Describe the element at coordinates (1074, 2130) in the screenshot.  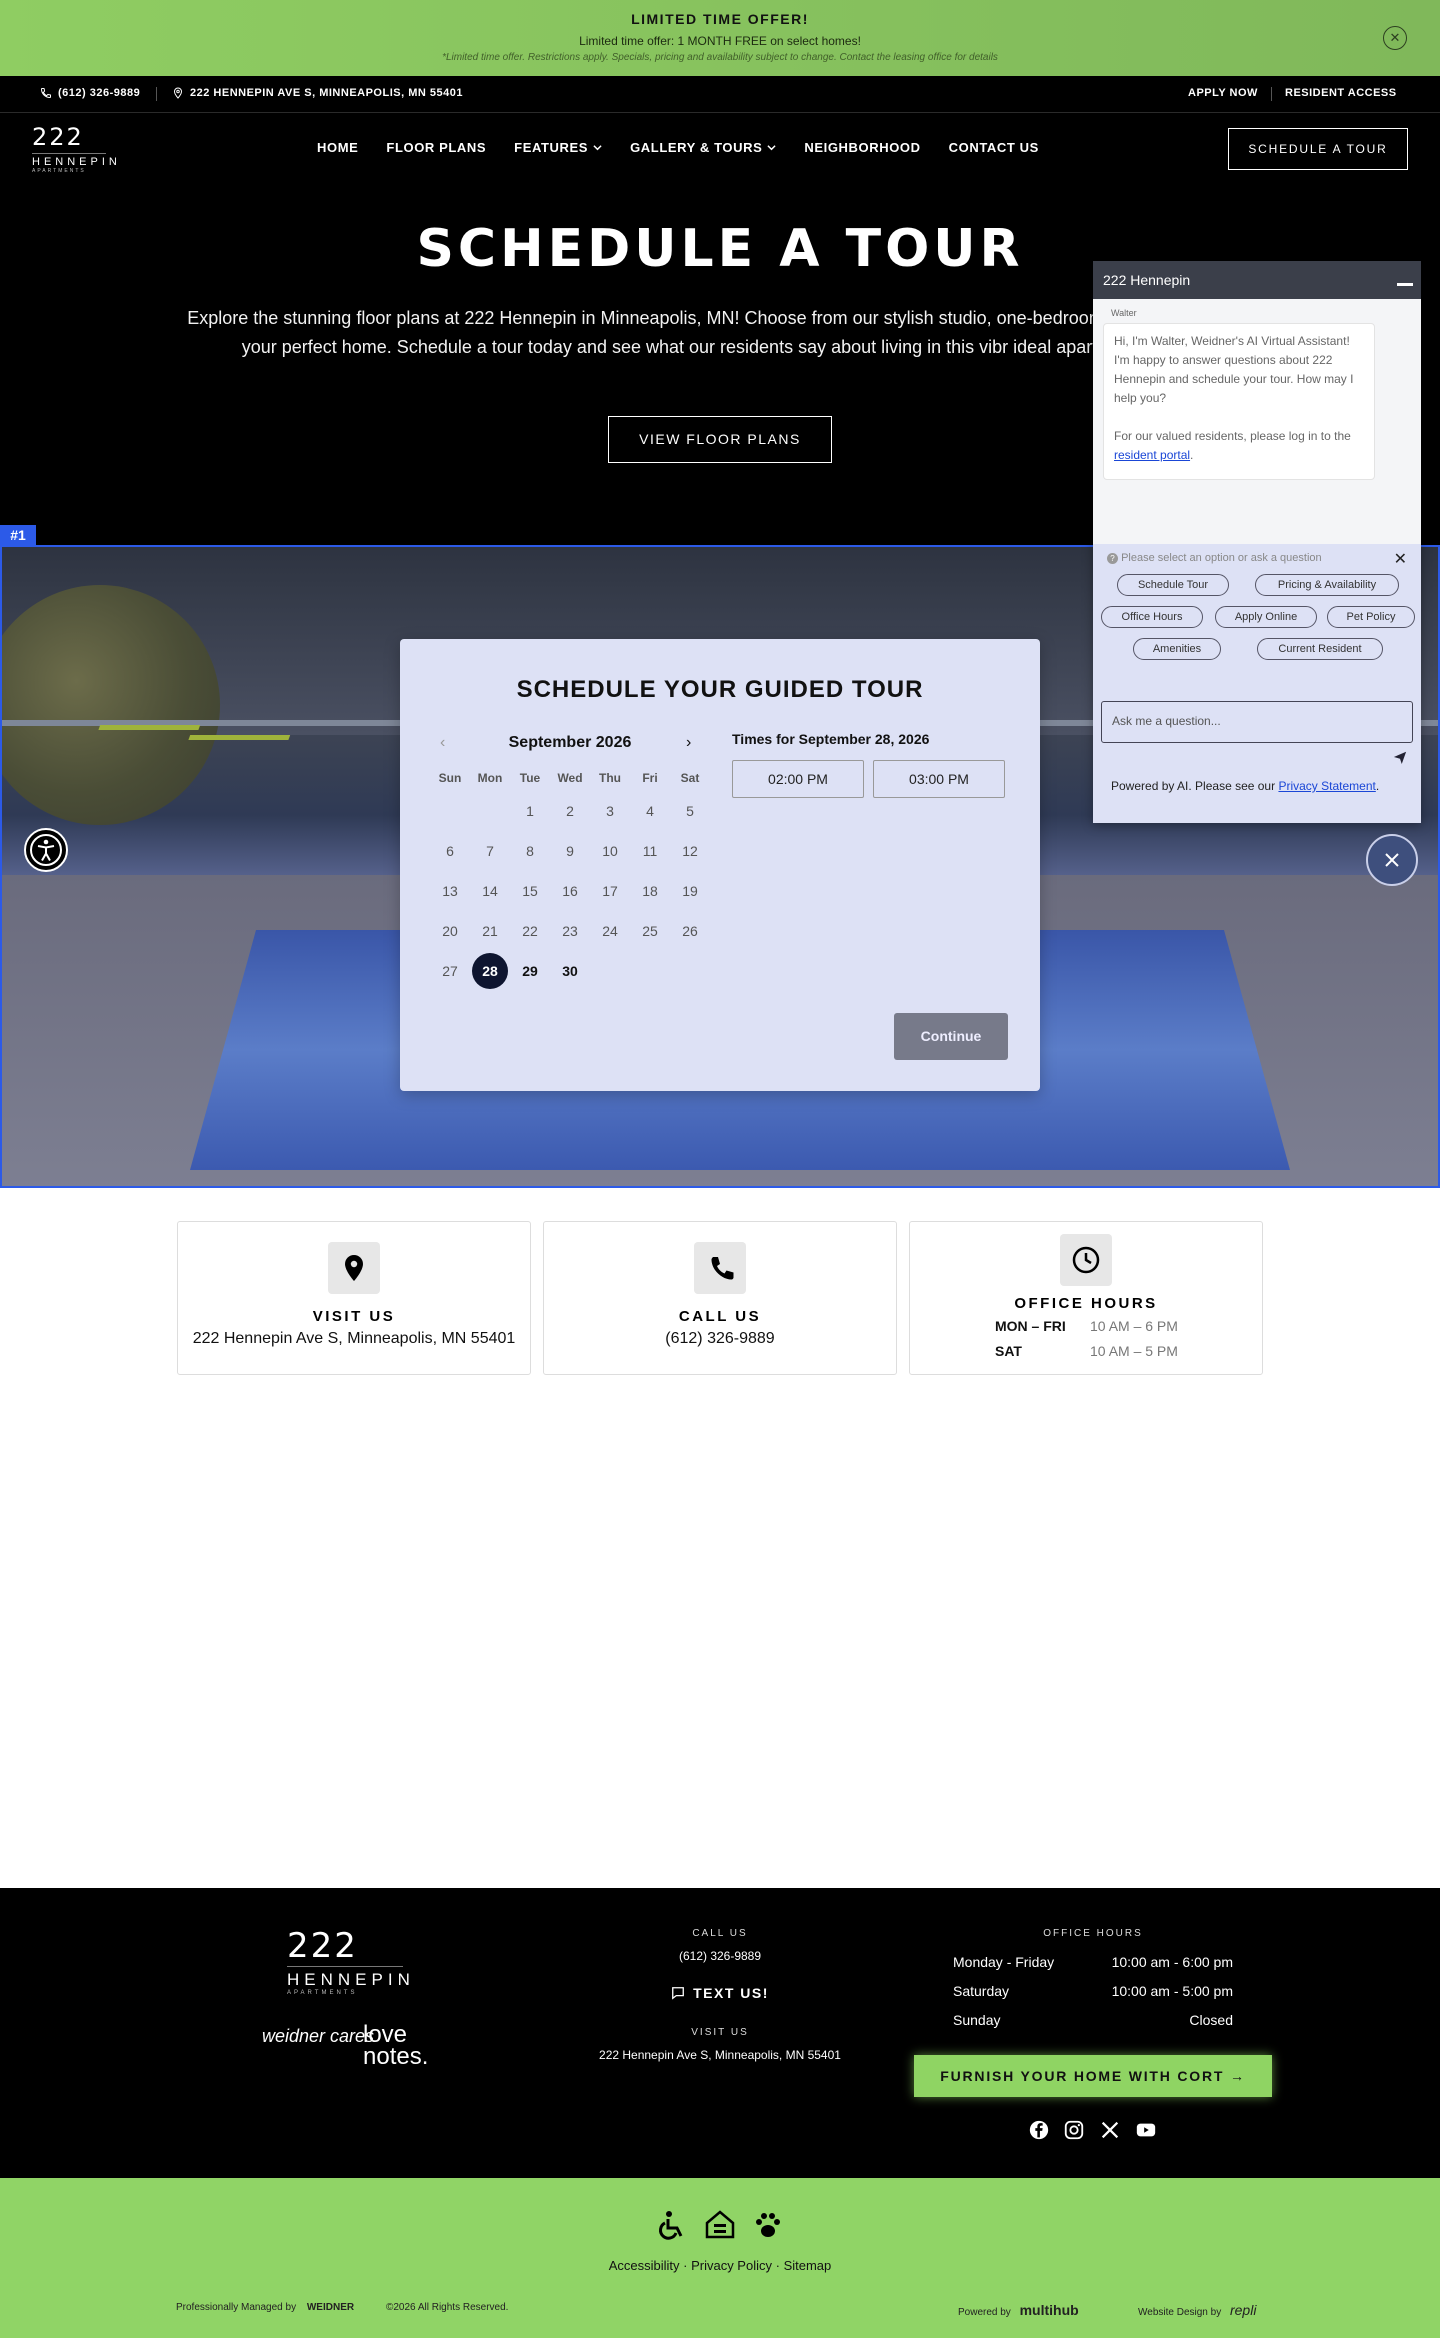
I see `instagram-icon` at that location.